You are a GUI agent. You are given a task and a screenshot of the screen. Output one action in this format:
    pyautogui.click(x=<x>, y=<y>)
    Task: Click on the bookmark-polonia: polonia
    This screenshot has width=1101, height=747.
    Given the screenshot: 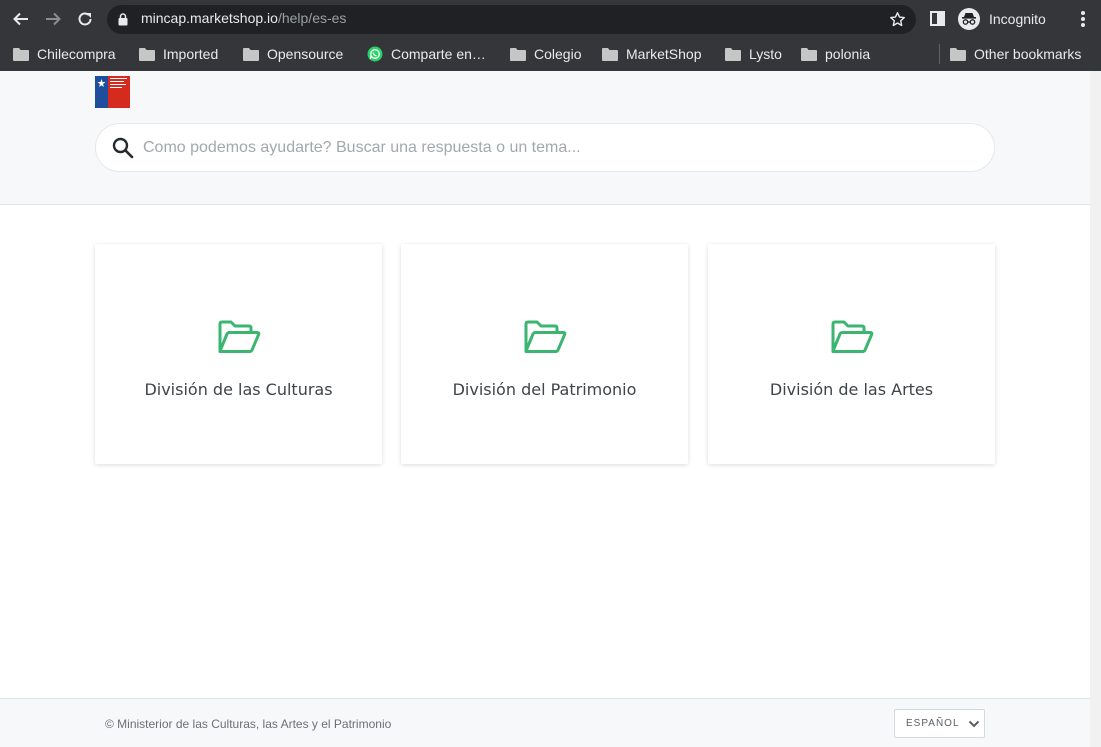 What is the action you would take?
    pyautogui.click(x=835, y=54)
    